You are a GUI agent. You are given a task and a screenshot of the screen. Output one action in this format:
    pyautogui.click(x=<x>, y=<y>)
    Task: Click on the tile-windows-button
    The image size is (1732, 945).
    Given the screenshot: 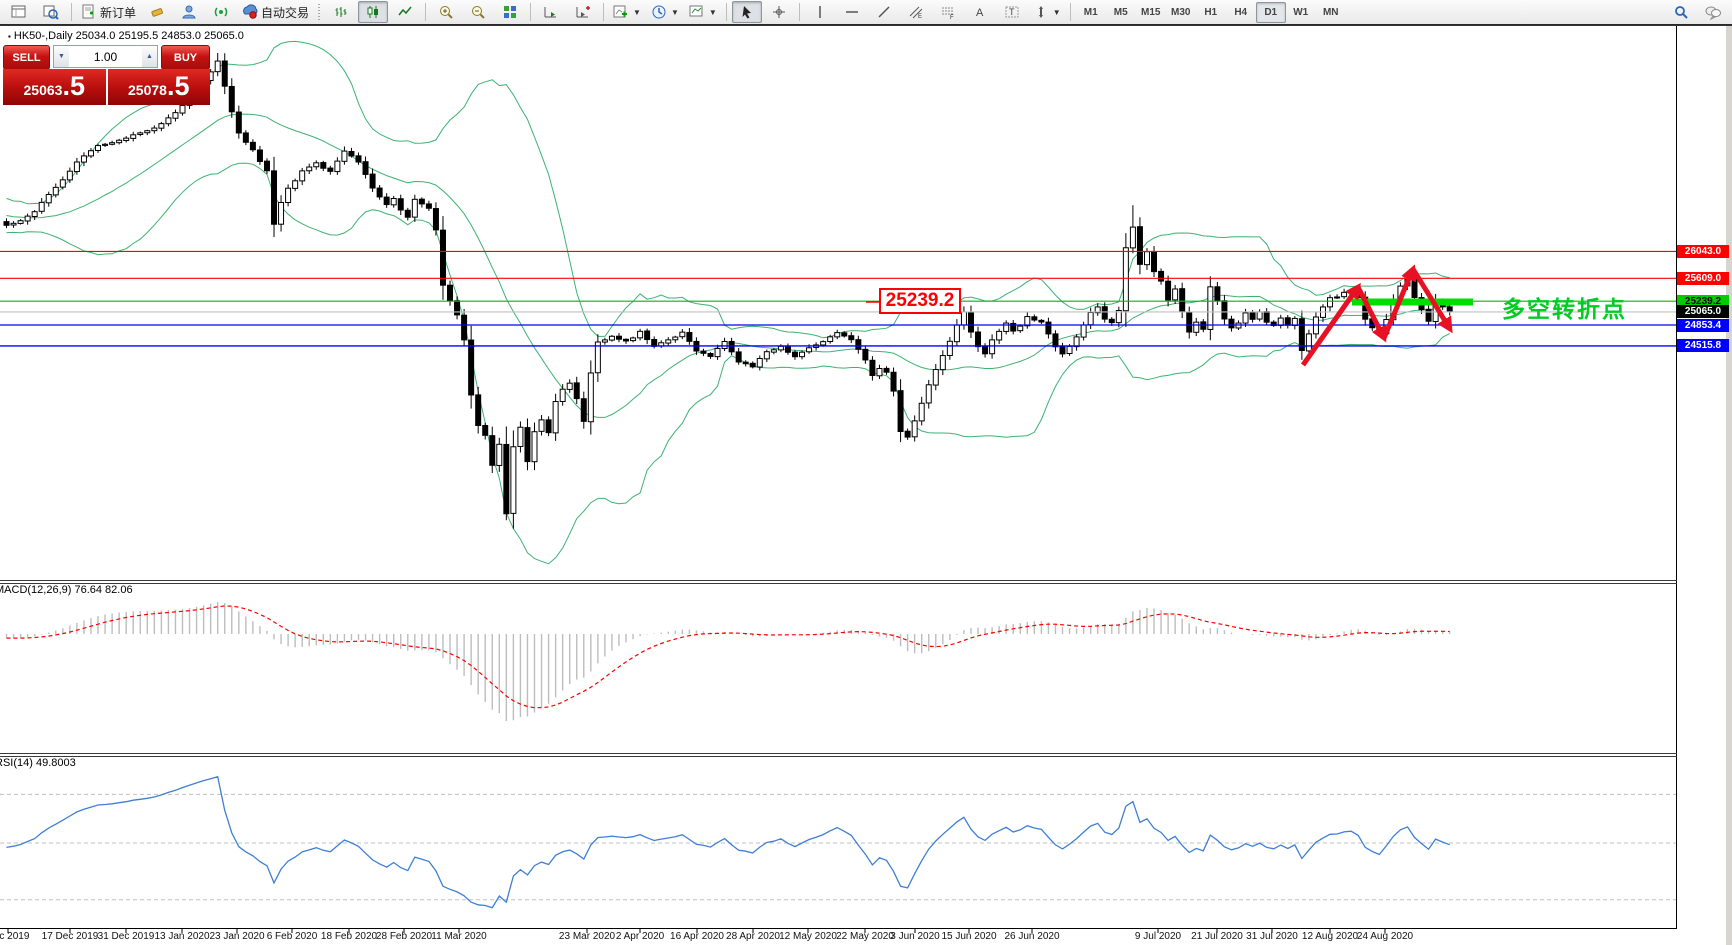 What is the action you would take?
    pyautogui.click(x=510, y=12)
    